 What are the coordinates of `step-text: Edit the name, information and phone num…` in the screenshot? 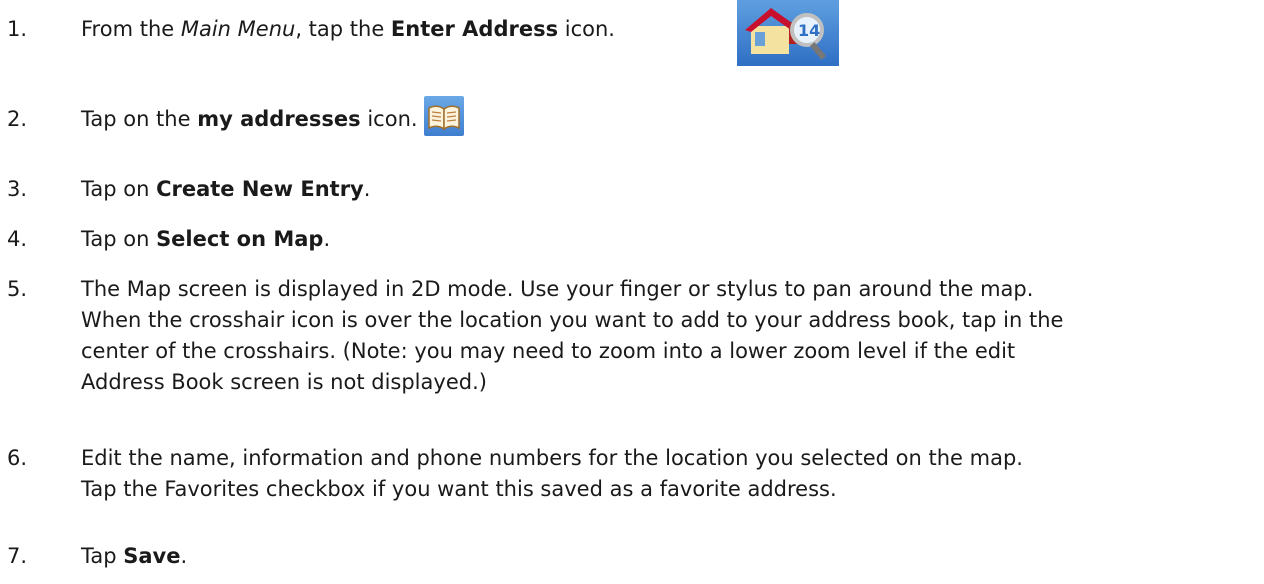 It's located at (552, 473).